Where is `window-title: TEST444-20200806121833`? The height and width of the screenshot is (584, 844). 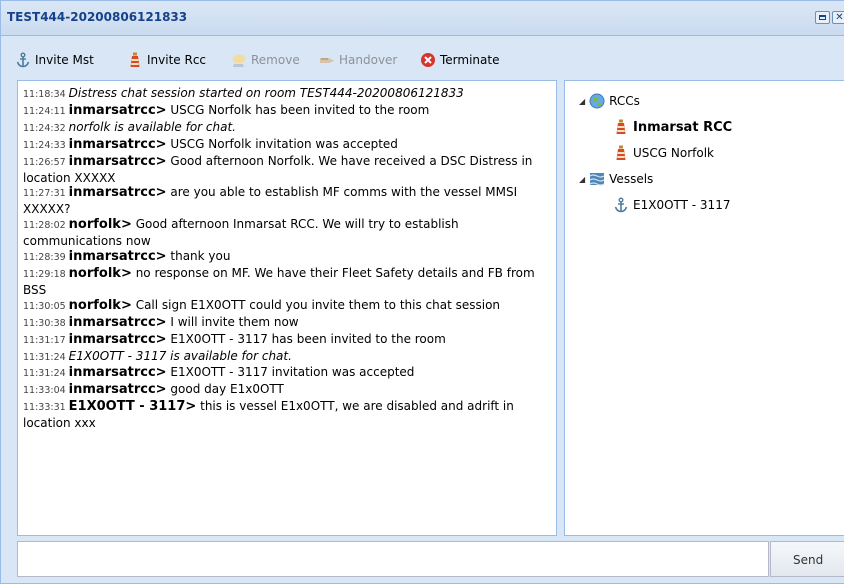
window-title: TEST444-20200806121833 is located at coordinates (97, 17).